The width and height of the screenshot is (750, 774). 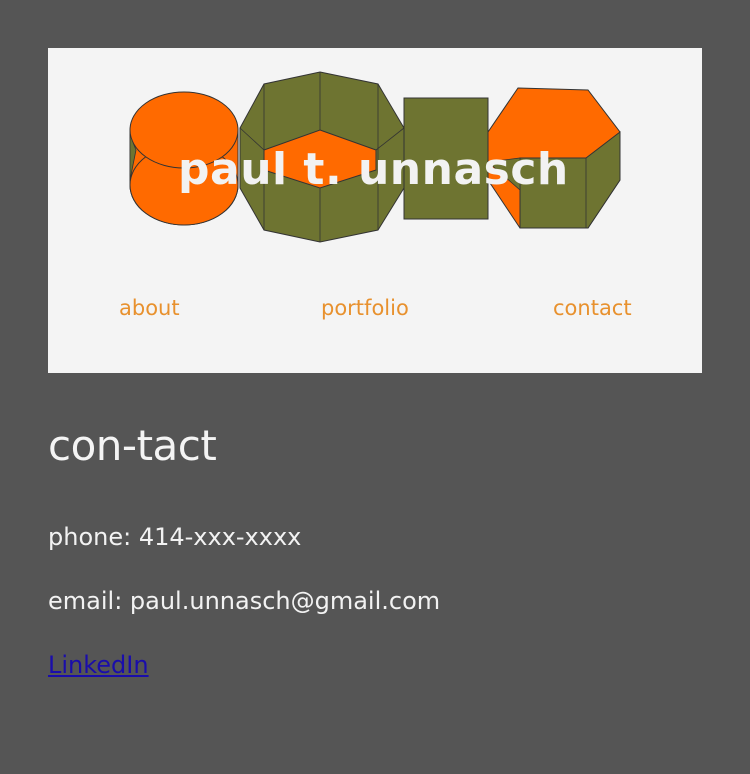 What do you see at coordinates (149, 308) in the screenshot?
I see `nav-link-about: about` at bounding box center [149, 308].